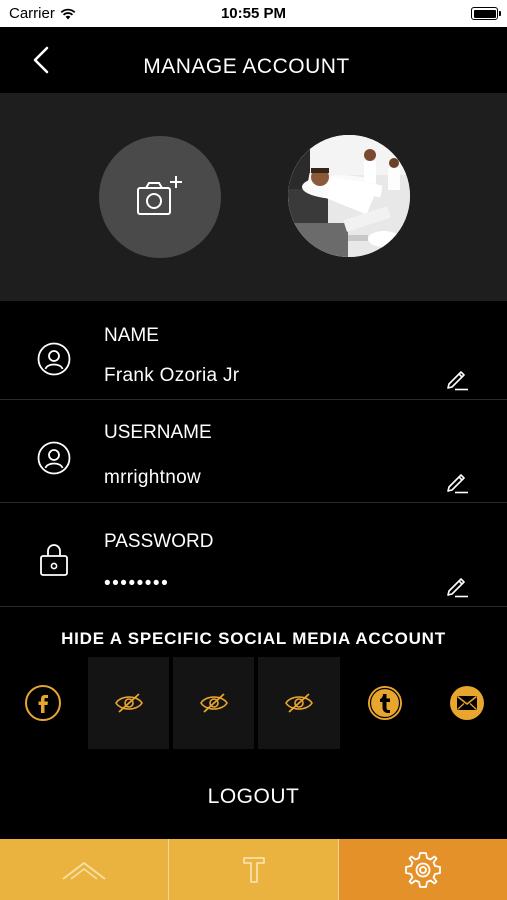 The image size is (507, 900). What do you see at coordinates (152, 477) in the screenshot?
I see `username-value: mrrightnow` at bounding box center [152, 477].